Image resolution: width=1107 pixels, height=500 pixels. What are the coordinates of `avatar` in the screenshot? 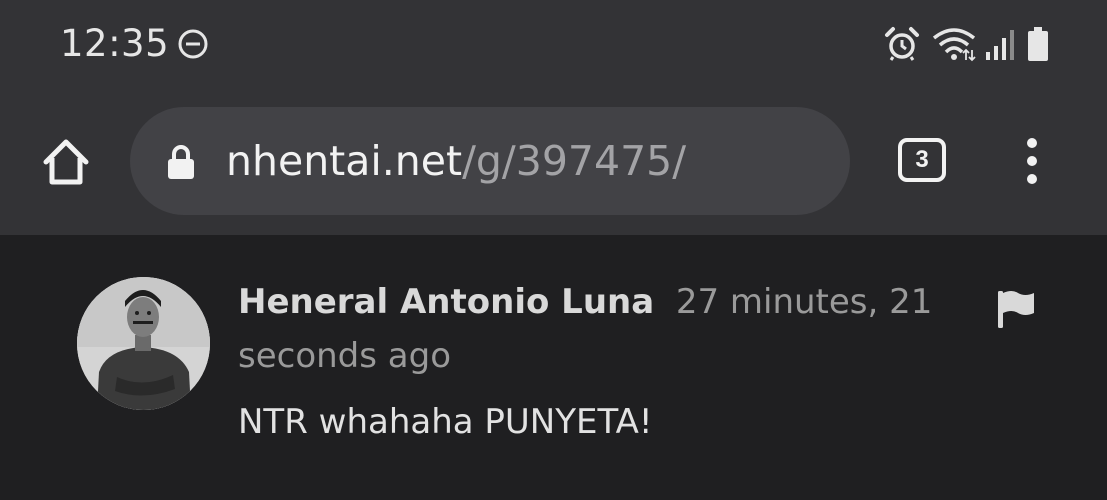 It's located at (143, 343).